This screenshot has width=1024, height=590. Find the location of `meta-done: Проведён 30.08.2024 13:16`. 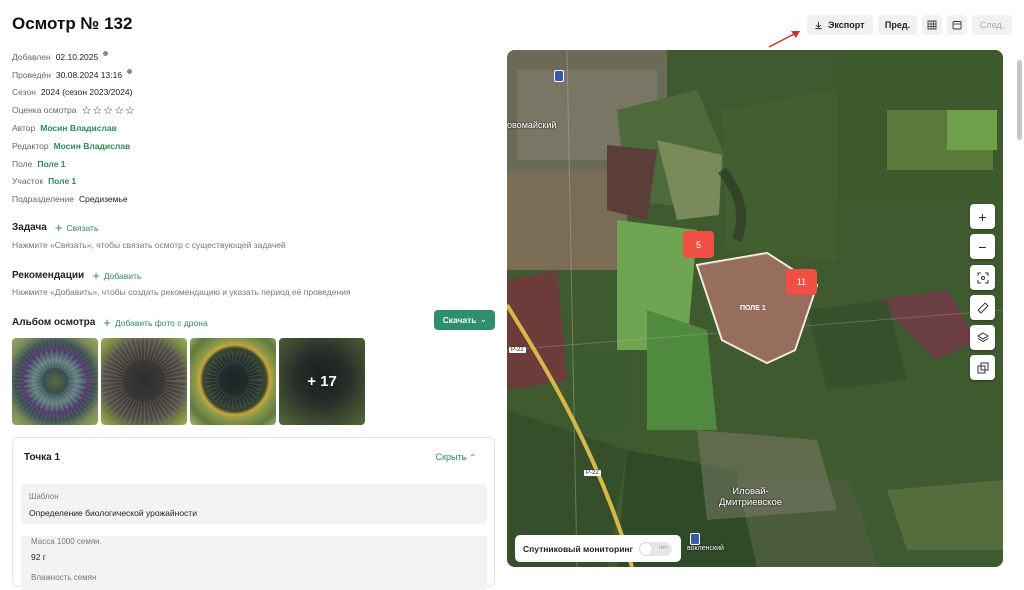

meta-done: Проведён 30.08.2024 13:16 is located at coordinates (74, 75).